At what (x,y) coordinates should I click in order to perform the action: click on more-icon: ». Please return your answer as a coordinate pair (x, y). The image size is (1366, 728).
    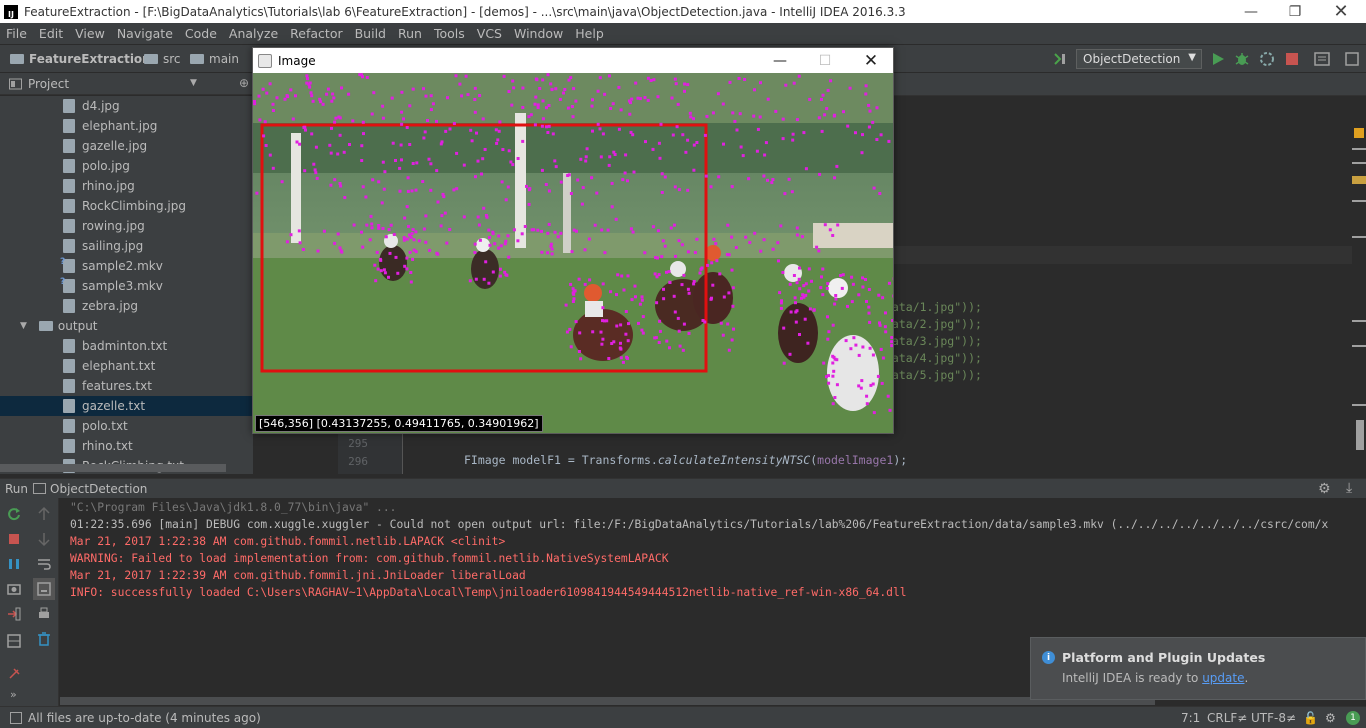
    Looking at the image, I should click on (13, 694).